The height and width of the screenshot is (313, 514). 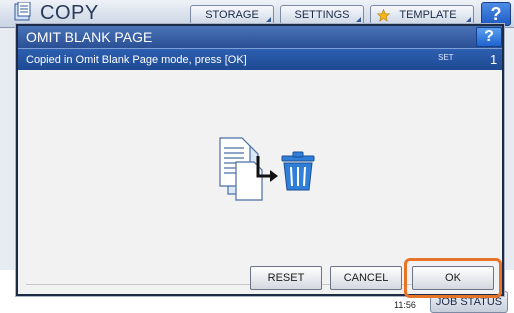 What do you see at coordinates (69, 13) in the screenshot?
I see `app-title: COPY` at bounding box center [69, 13].